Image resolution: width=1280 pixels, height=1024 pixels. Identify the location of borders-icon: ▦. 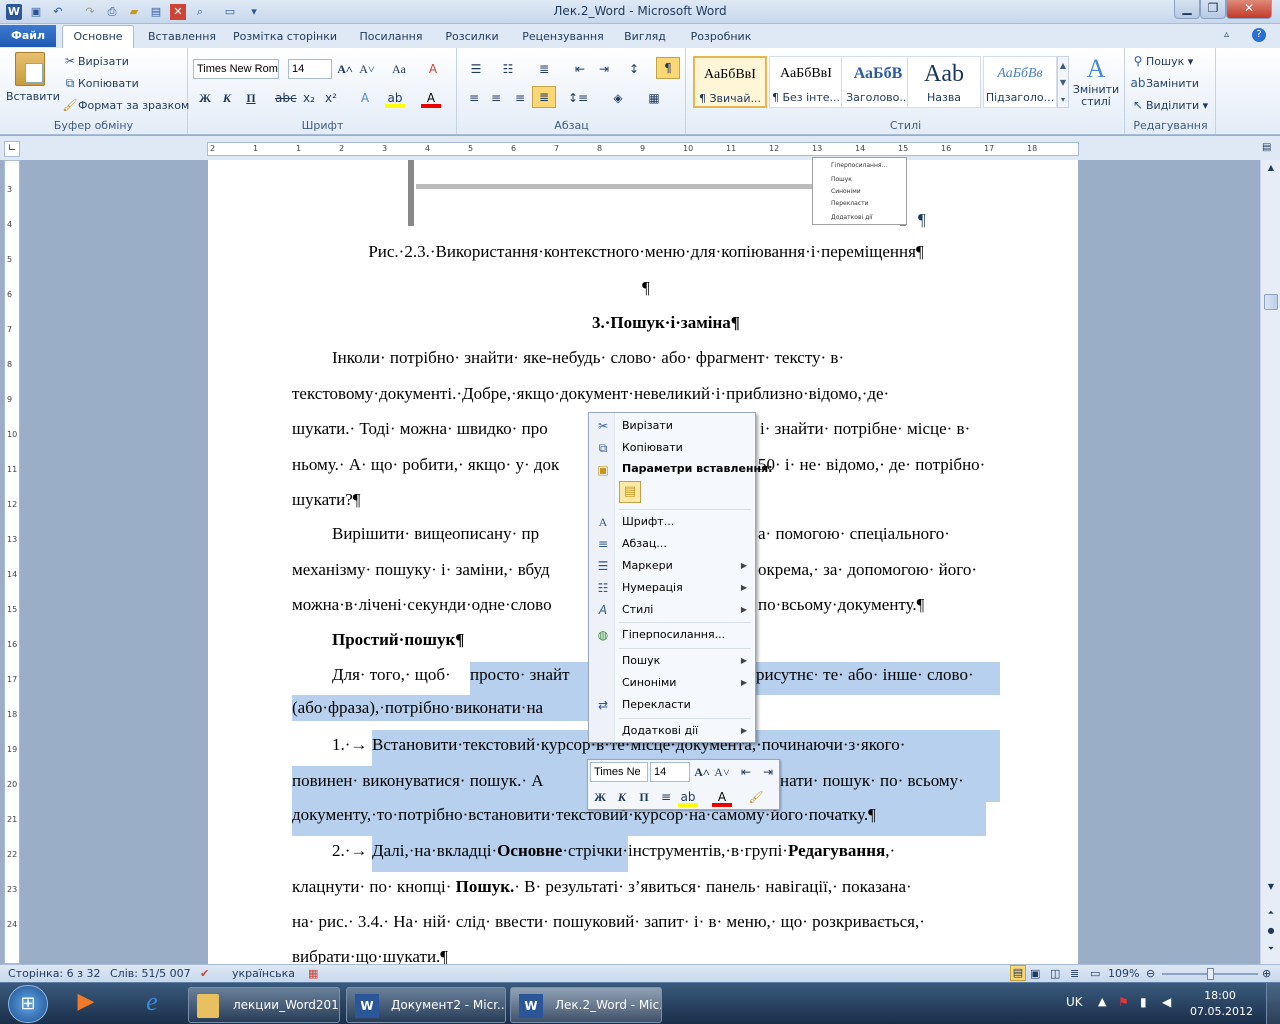
(654, 98).